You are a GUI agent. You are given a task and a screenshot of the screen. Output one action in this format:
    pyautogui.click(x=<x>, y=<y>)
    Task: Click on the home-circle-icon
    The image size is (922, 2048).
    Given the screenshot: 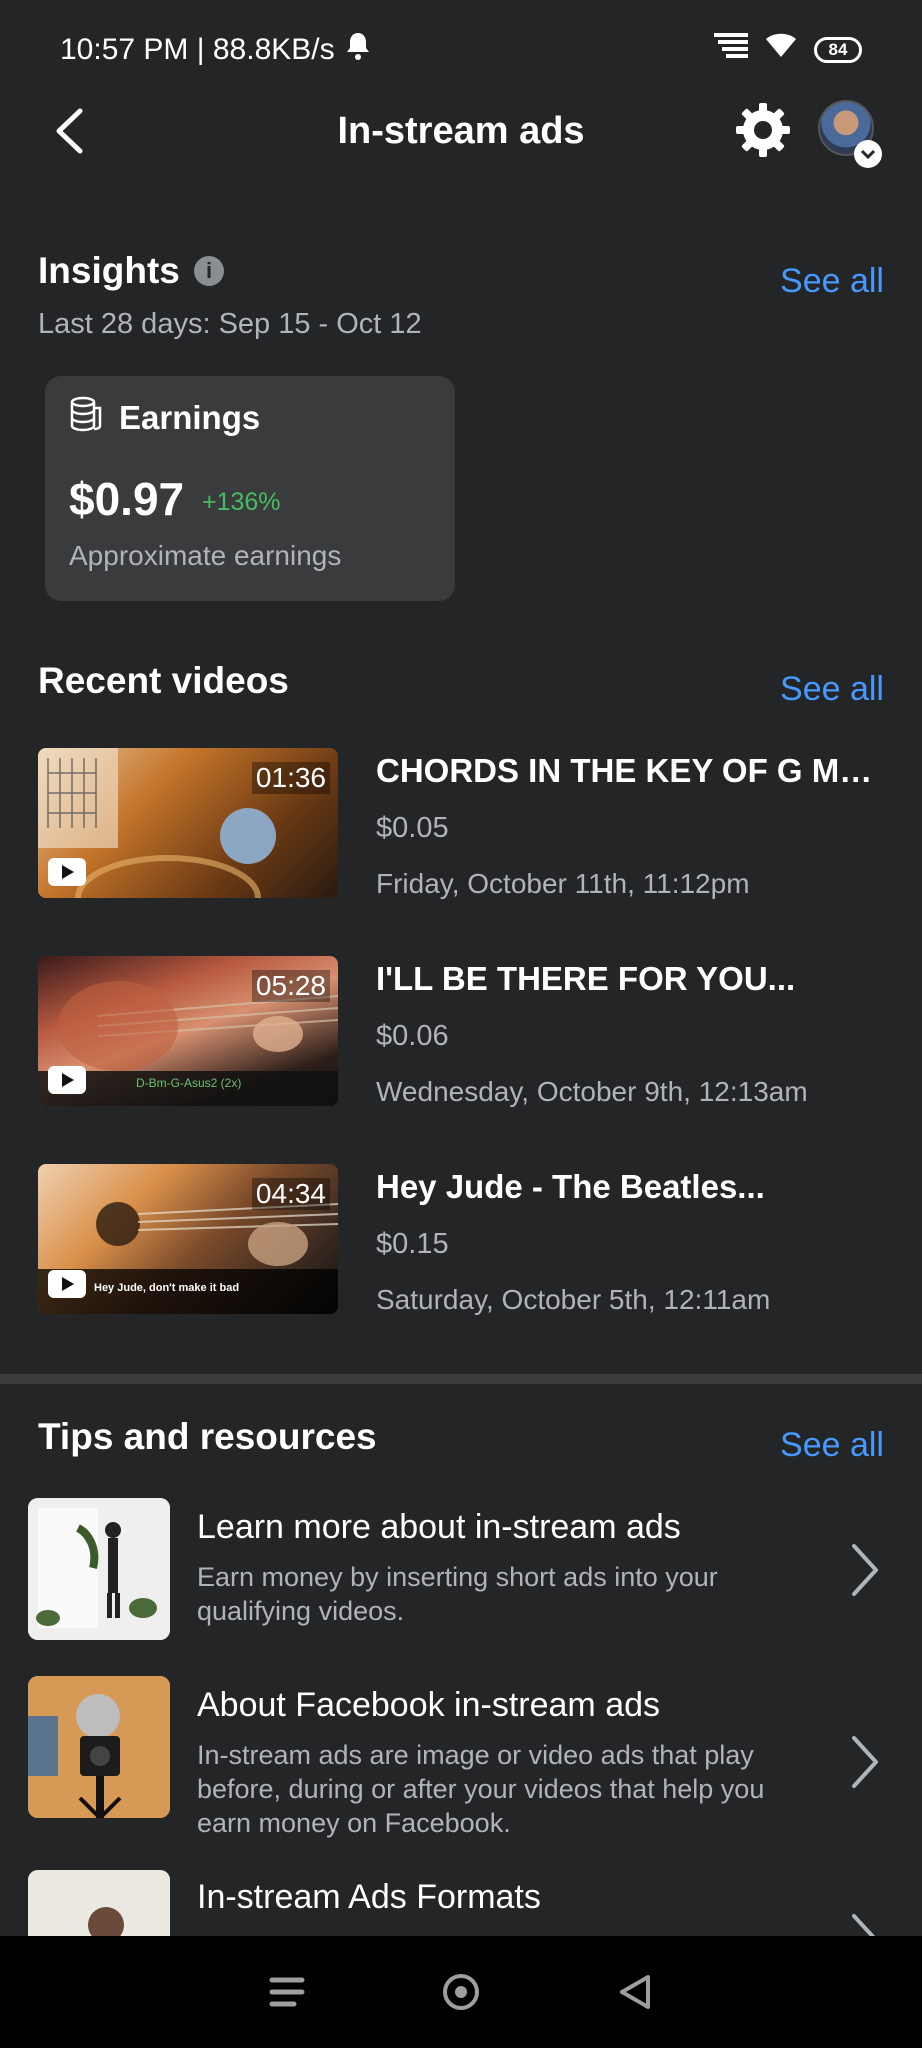 What is the action you would take?
    pyautogui.click(x=461, y=1992)
    